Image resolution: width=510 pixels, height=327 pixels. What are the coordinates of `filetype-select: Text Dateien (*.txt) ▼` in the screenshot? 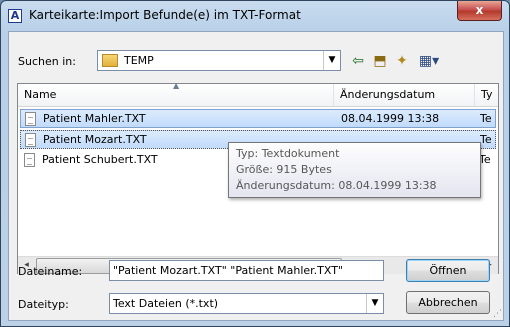 It's located at (246, 303).